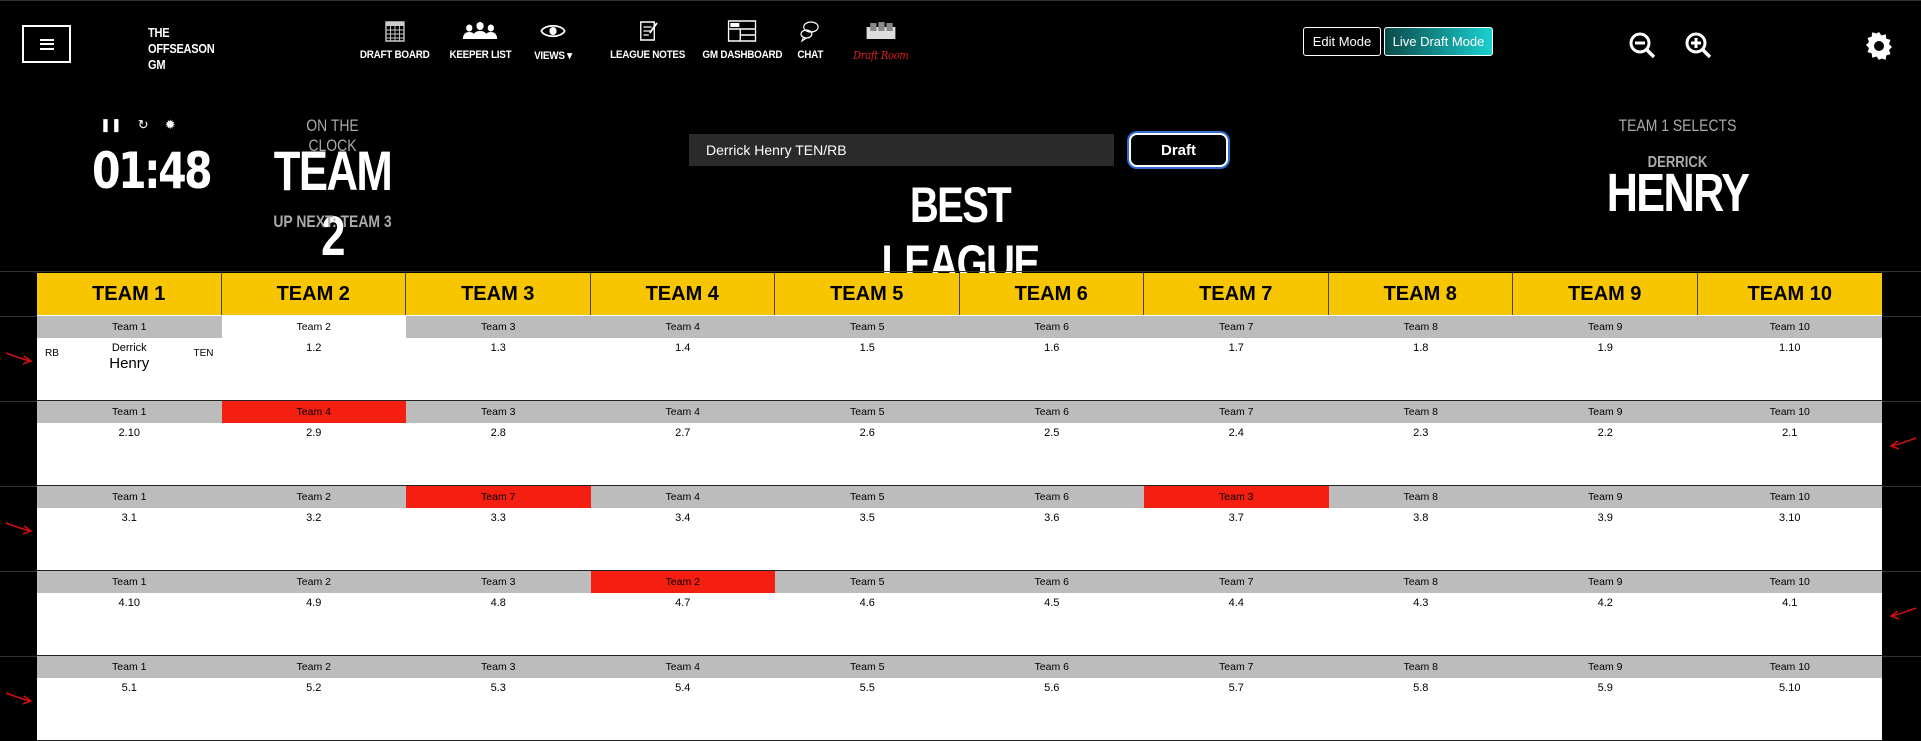 Image resolution: width=1921 pixels, height=741 pixels. Describe the element at coordinates (314, 369) in the screenshot. I see `pick-cell: 1.2` at that location.